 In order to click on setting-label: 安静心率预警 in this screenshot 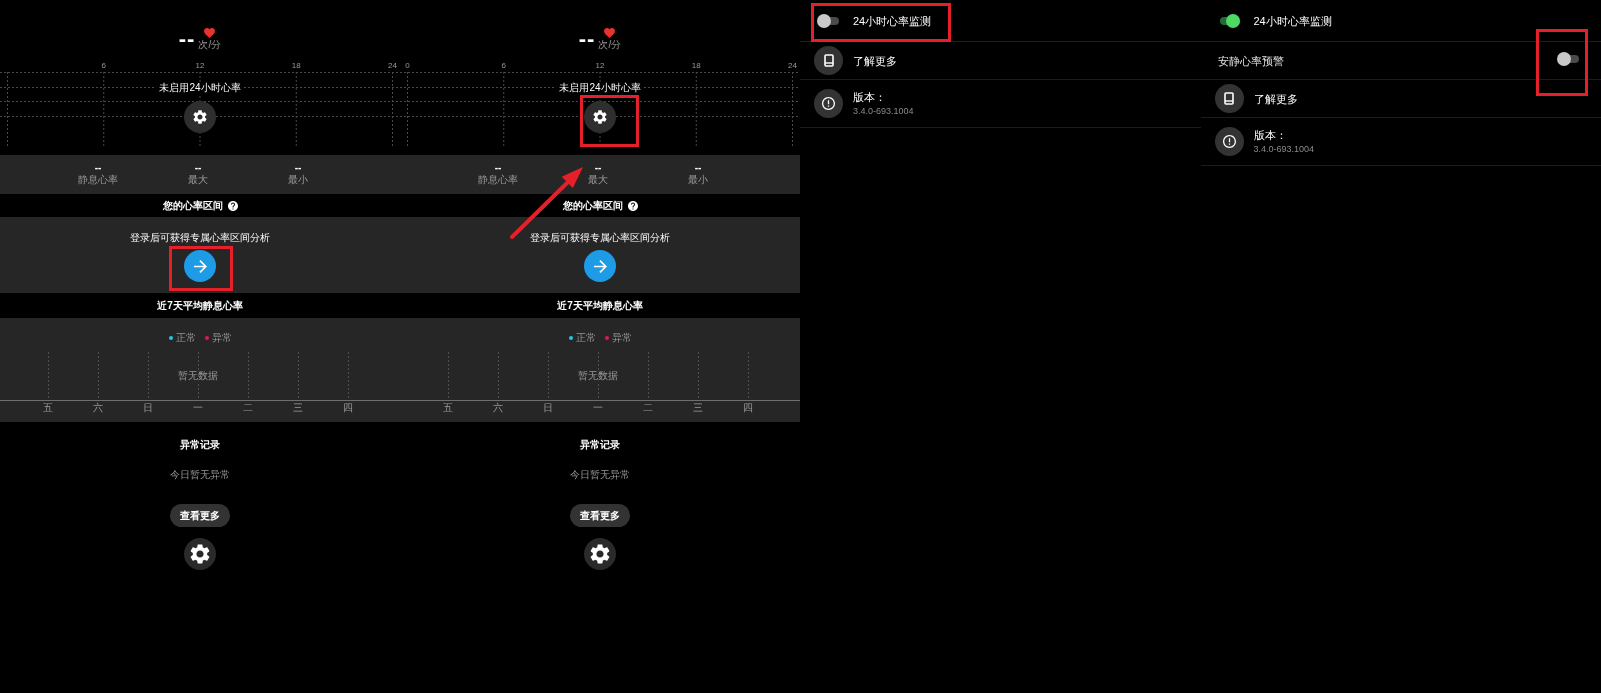, I will do `click(1250, 60)`.